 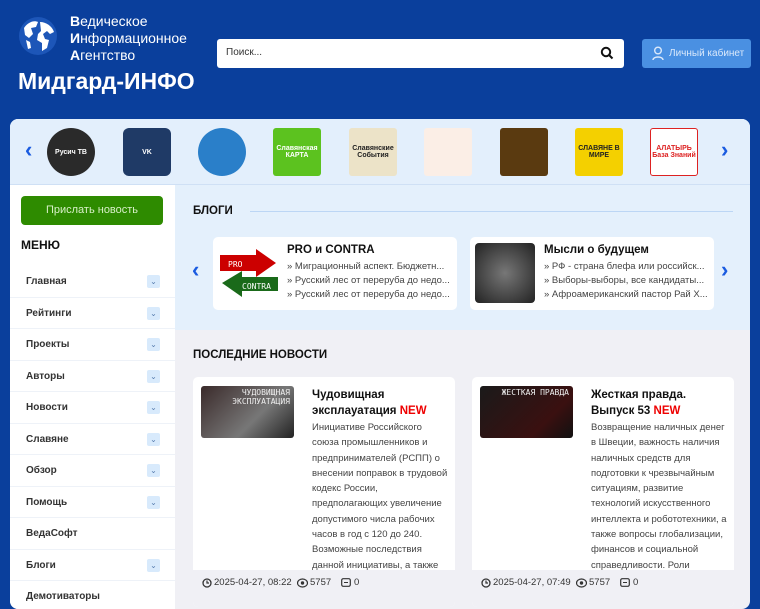 I want to click on svg-text: PRO, so click(x=235, y=264).